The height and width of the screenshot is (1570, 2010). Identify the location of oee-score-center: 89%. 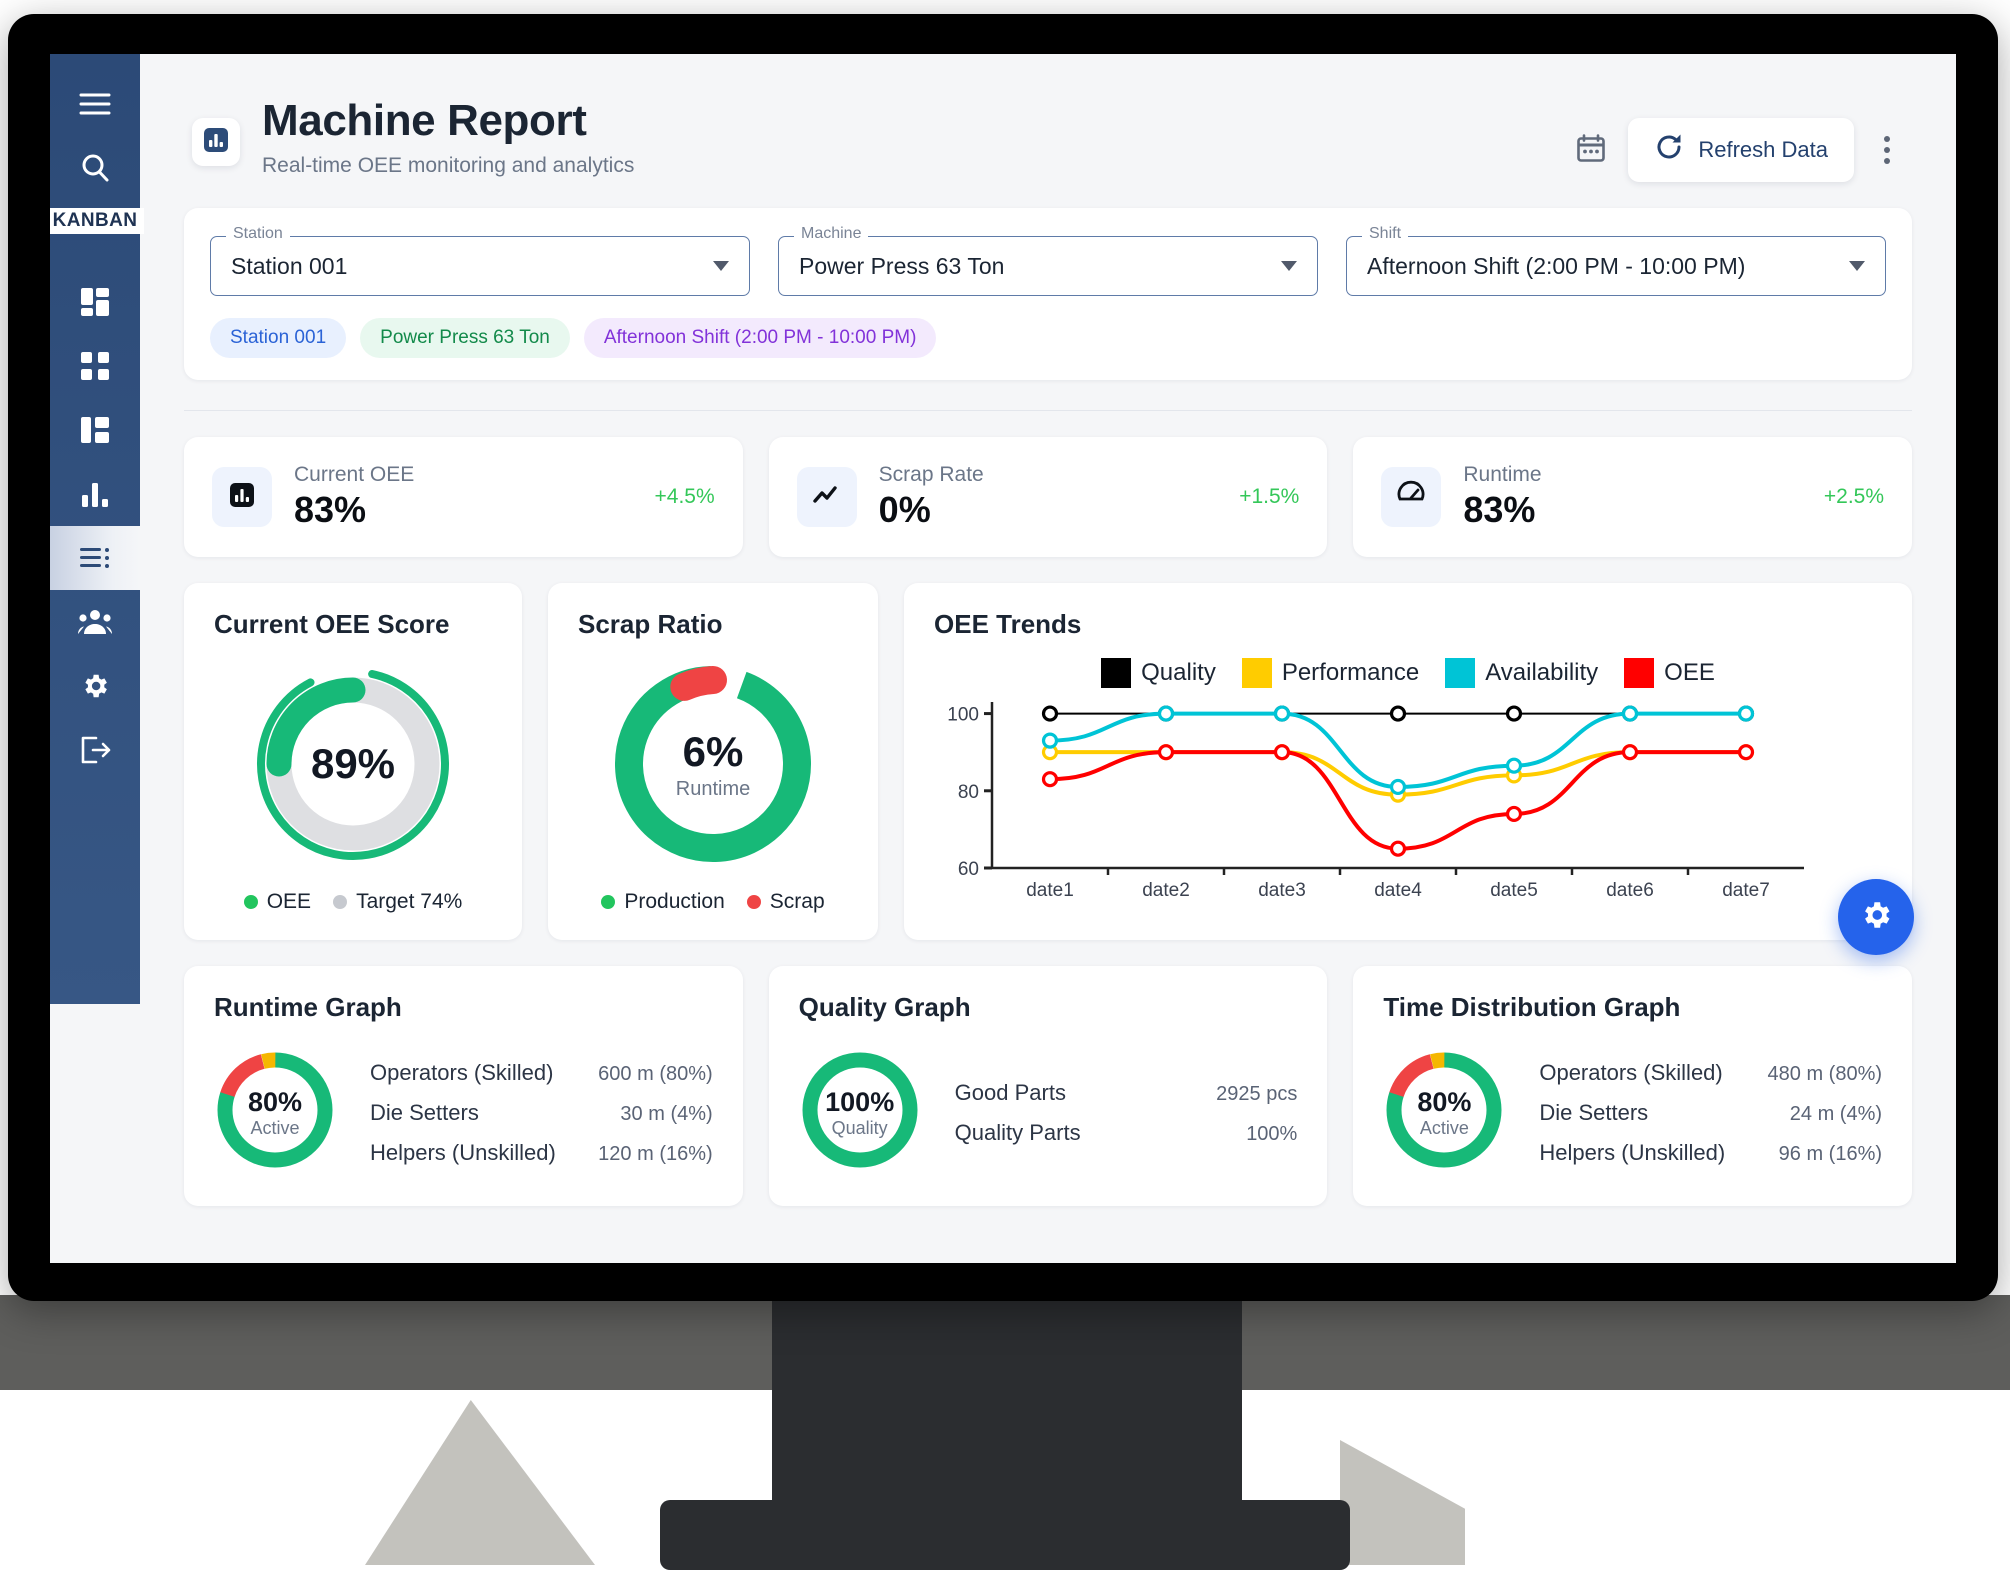
(353, 764).